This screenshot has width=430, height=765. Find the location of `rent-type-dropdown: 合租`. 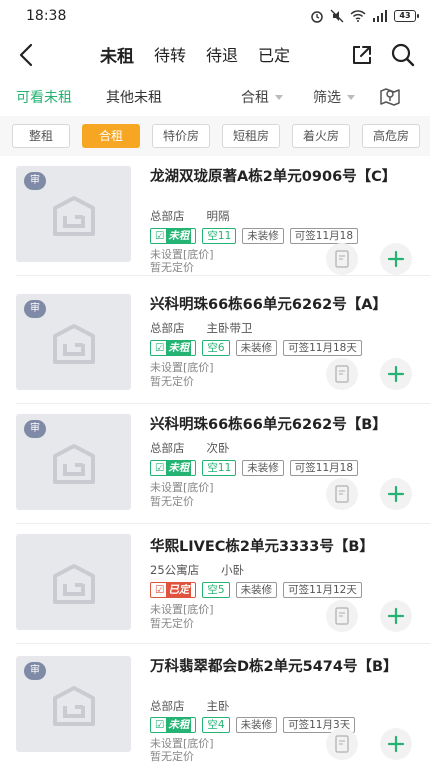

rent-type-dropdown: 合租 is located at coordinates (262, 97).